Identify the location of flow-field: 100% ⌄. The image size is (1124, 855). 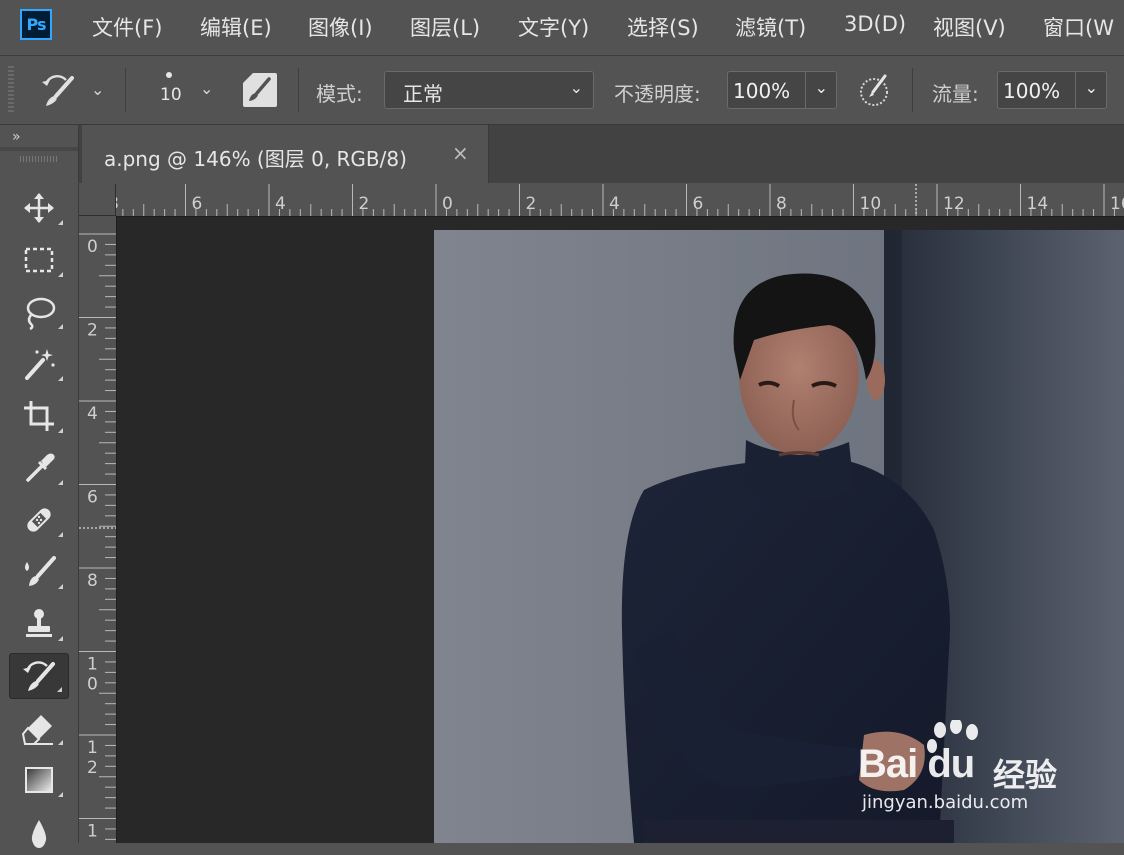
(1052, 90).